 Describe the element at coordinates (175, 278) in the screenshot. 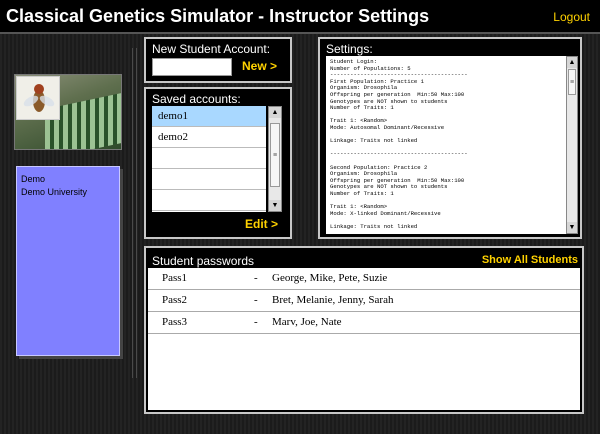

I see `password-cell: Pass1` at that location.